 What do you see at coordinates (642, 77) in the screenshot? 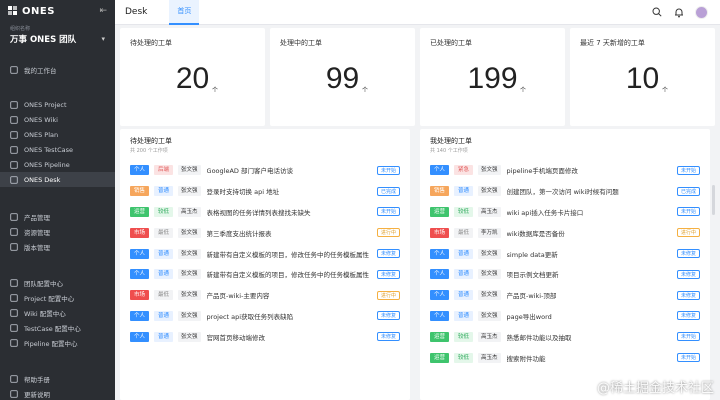
I see `stat-card-new-7-days: 最近 7 天新增的工单 10 个` at bounding box center [642, 77].